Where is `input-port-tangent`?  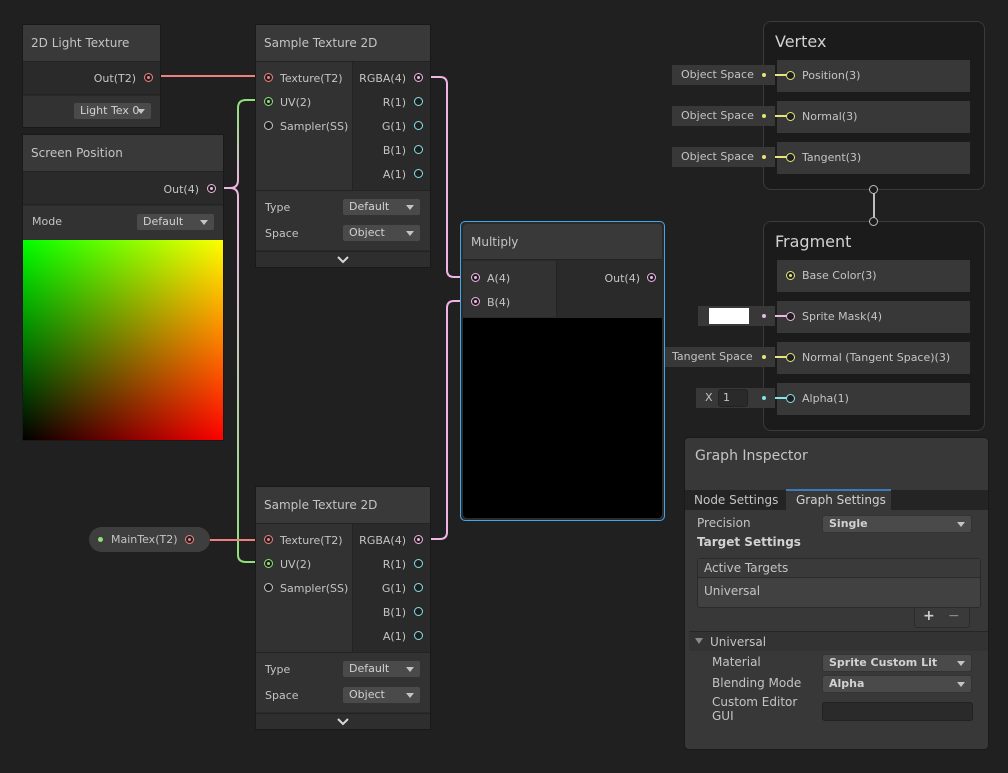 input-port-tangent is located at coordinates (790, 157).